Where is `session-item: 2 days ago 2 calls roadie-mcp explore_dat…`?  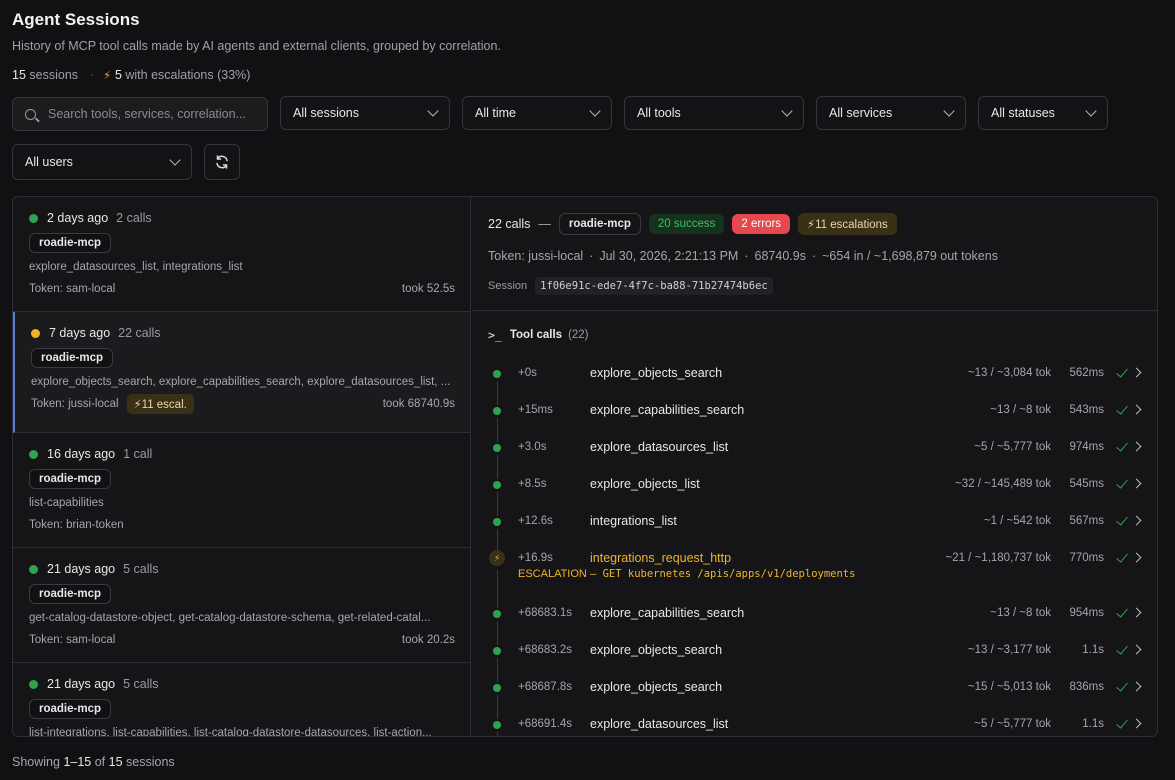
session-item: 2 days ago 2 calls roadie-mcp explore_dat… is located at coordinates (241, 254).